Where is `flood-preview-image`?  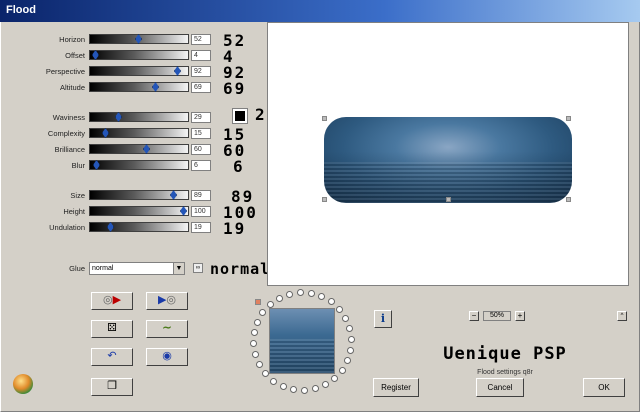 flood-preview-image is located at coordinates (448, 160).